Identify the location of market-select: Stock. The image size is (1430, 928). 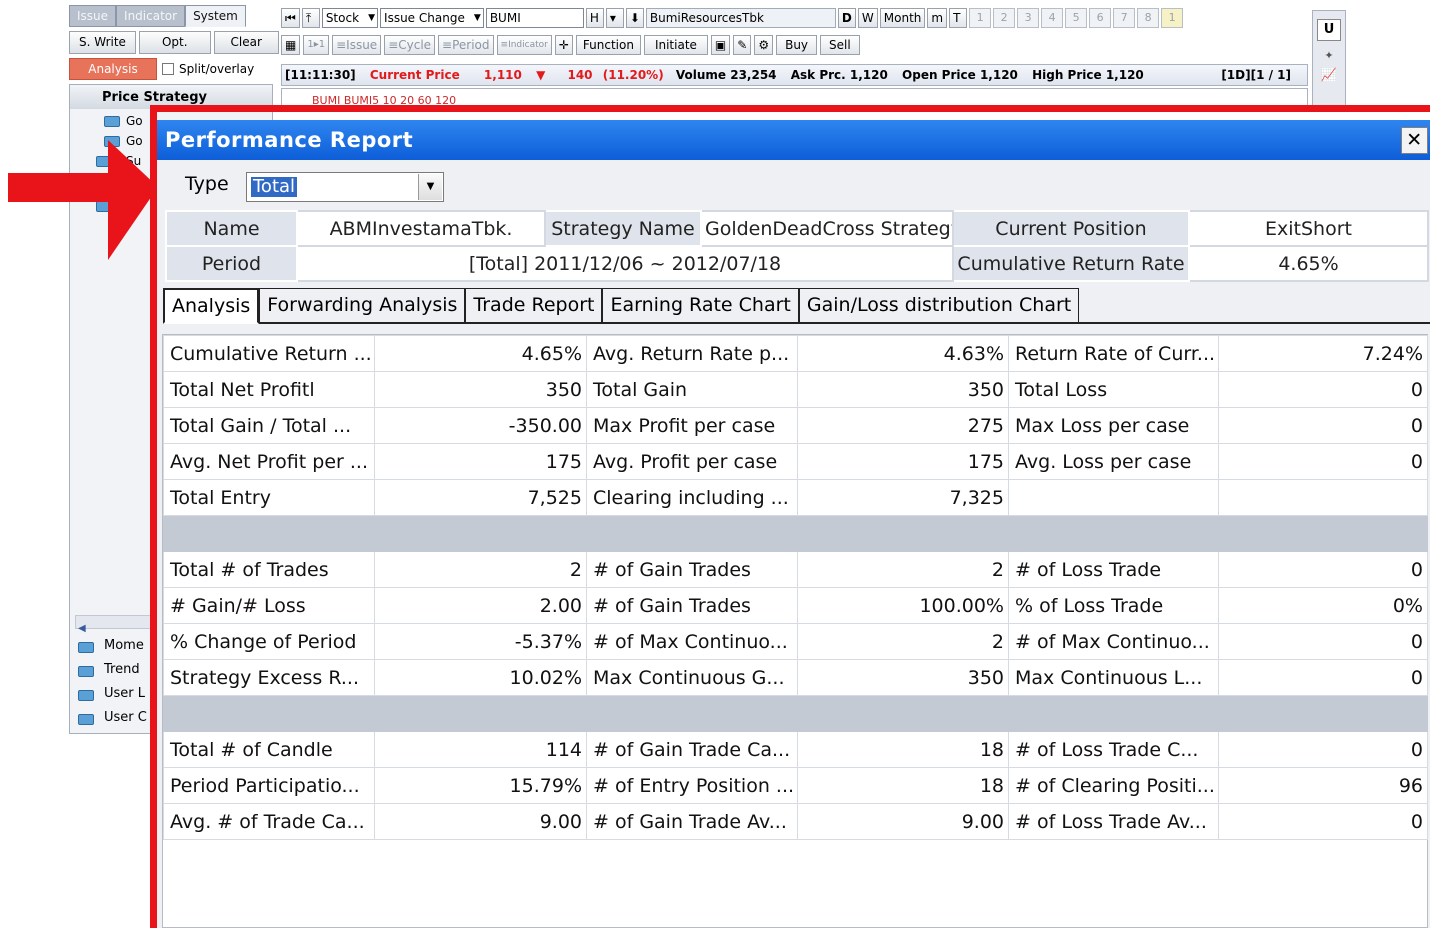
(350, 18).